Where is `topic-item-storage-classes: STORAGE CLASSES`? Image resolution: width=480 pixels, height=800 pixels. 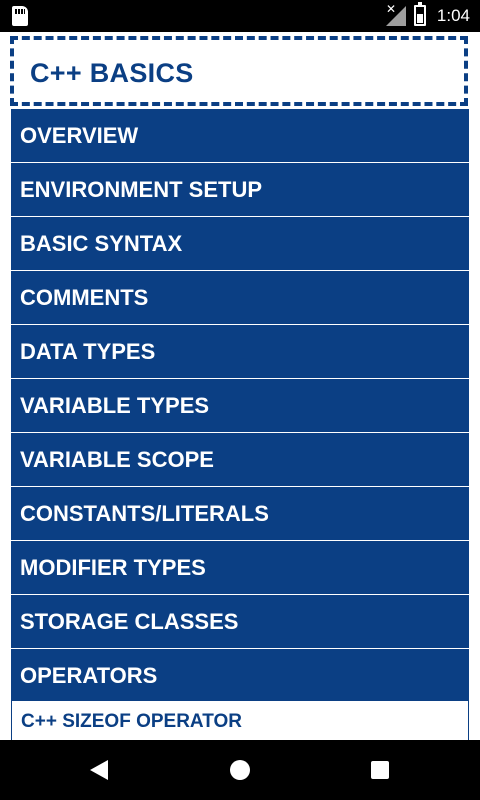
topic-item-storage-classes: STORAGE CLASSES is located at coordinates (240, 621).